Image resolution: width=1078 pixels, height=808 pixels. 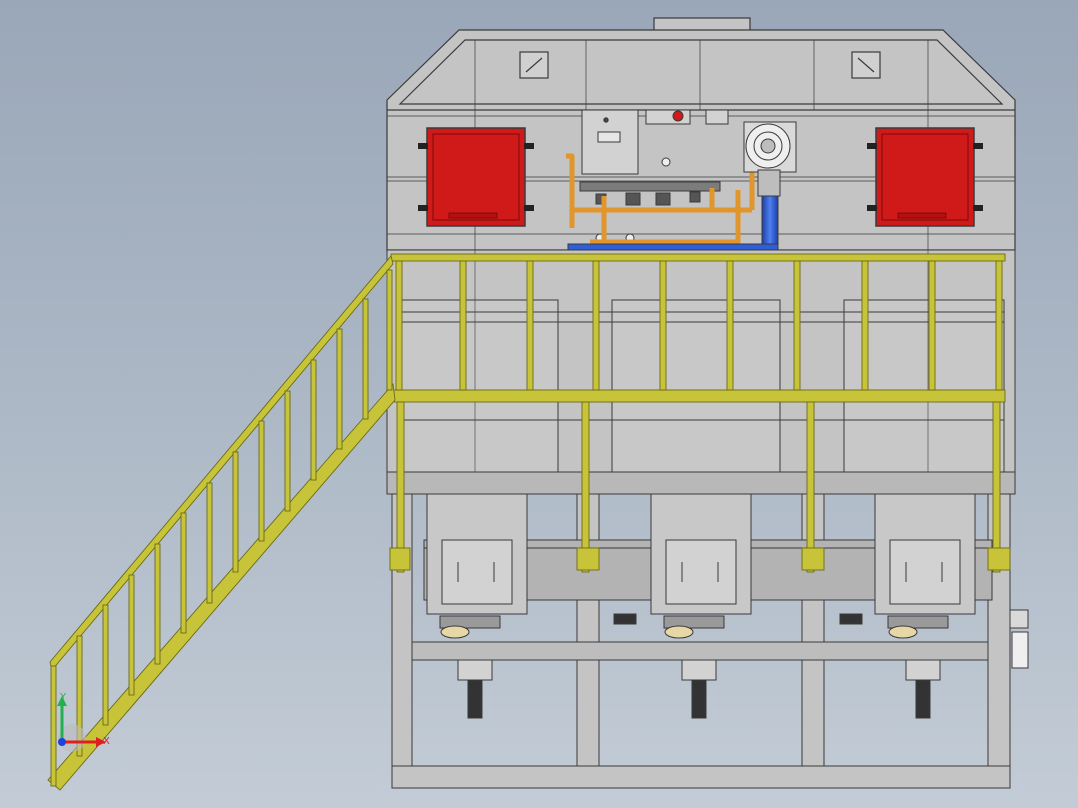 What do you see at coordinates (106, 741) in the screenshot?
I see `x-axis-label: X` at bounding box center [106, 741].